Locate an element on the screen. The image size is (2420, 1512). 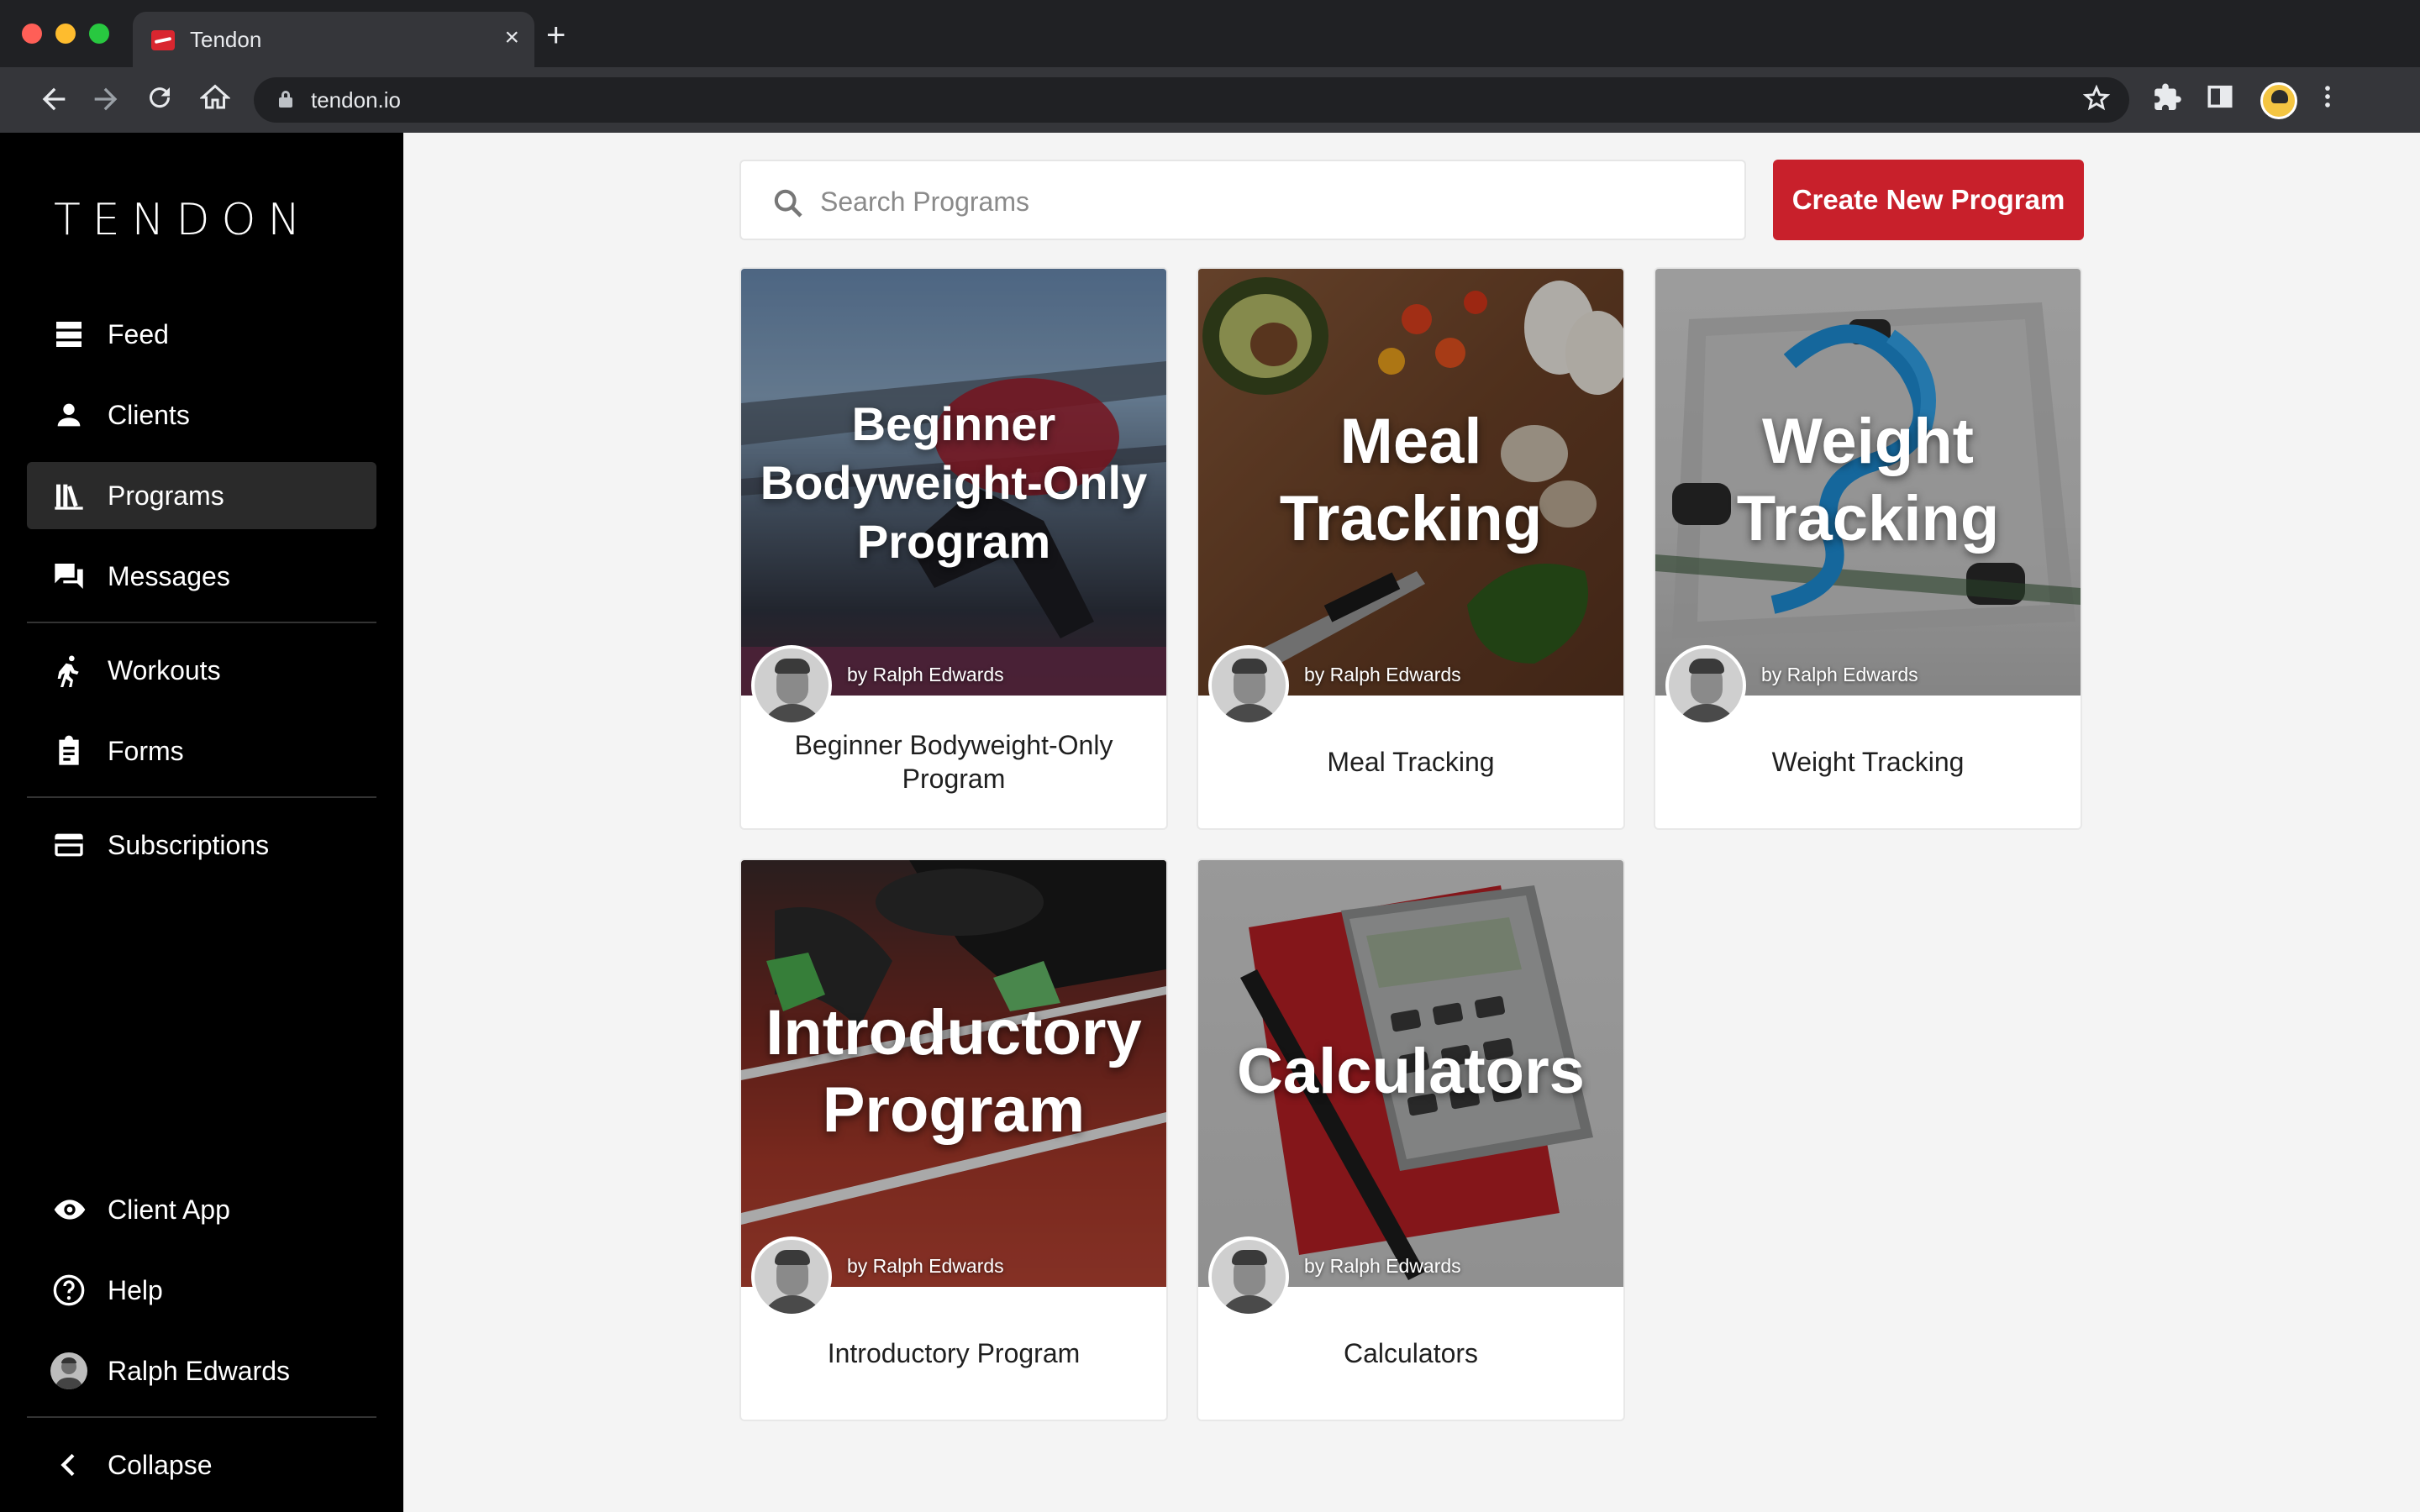
tendon-logo: TENDON is located at coordinates (183, 220).